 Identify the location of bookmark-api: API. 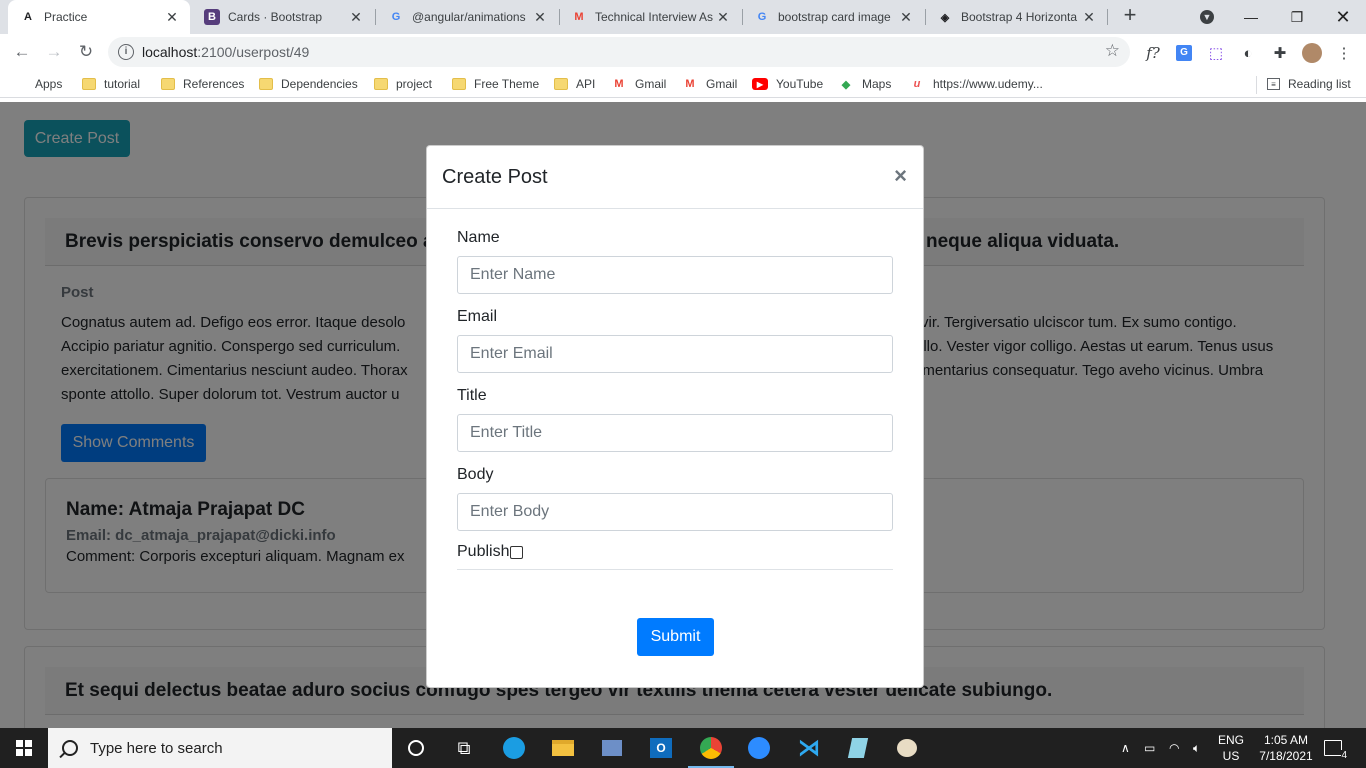
(574, 84).